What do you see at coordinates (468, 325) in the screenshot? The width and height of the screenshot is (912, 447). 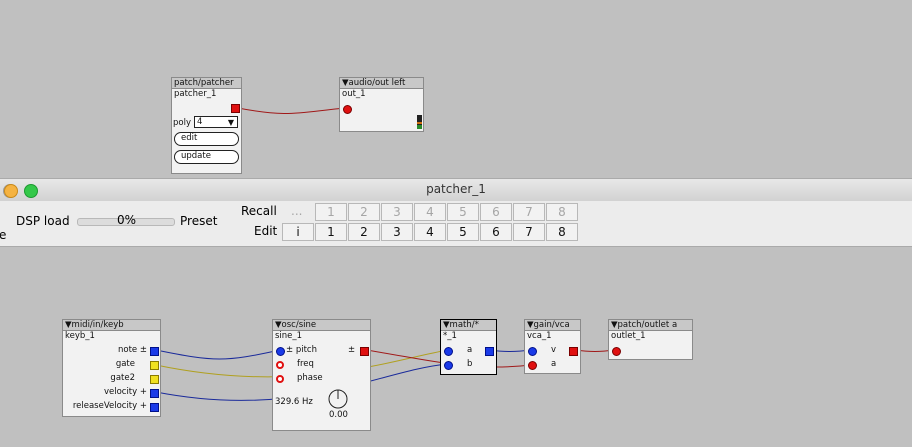 I see `math-header: ▼math/*` at bounding box center [468, 325].